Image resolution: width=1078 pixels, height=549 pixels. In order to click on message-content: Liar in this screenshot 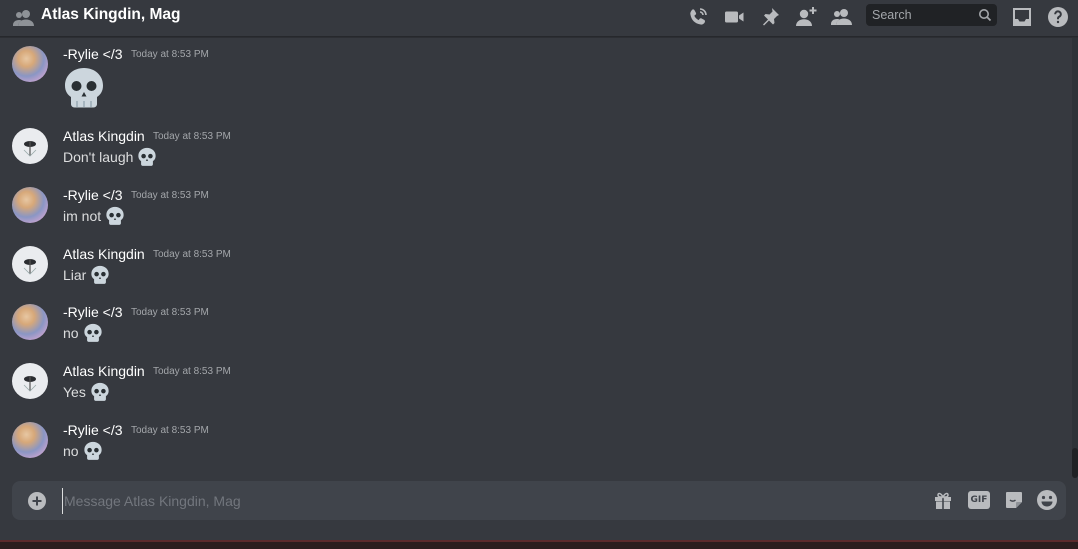, I will do `click(86, 275)`.